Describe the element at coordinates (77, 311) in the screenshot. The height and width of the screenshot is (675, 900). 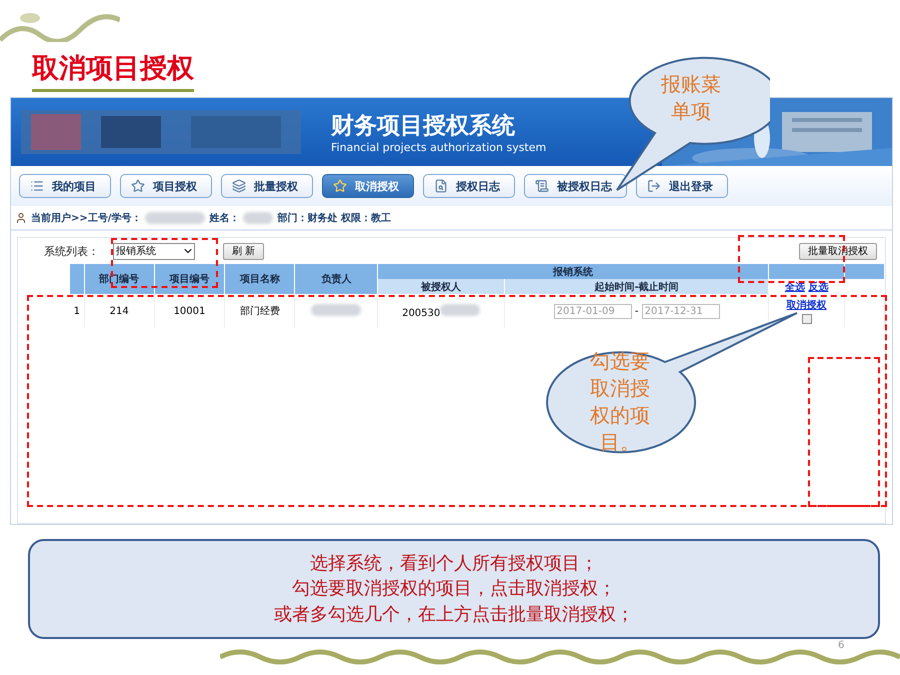
I see `table-cell: 1` at that location.